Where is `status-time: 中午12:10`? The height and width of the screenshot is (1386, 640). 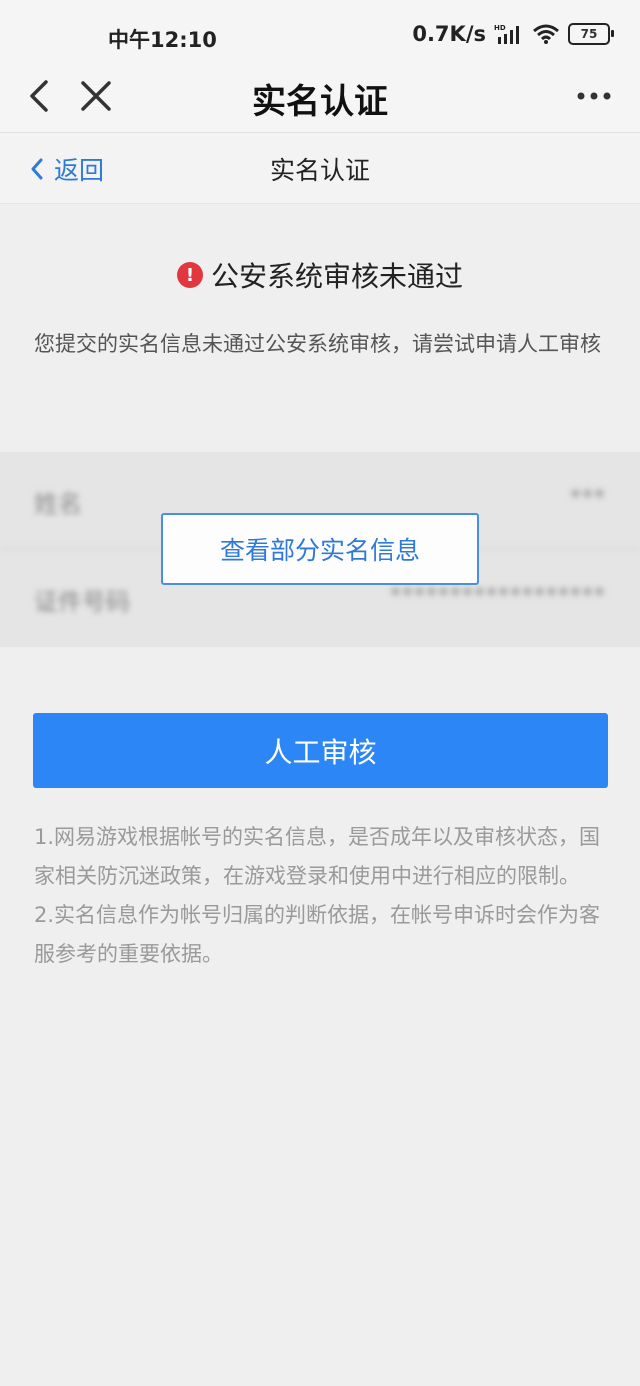
status-time: 中午12:10 is located at coordinates (162, 40).